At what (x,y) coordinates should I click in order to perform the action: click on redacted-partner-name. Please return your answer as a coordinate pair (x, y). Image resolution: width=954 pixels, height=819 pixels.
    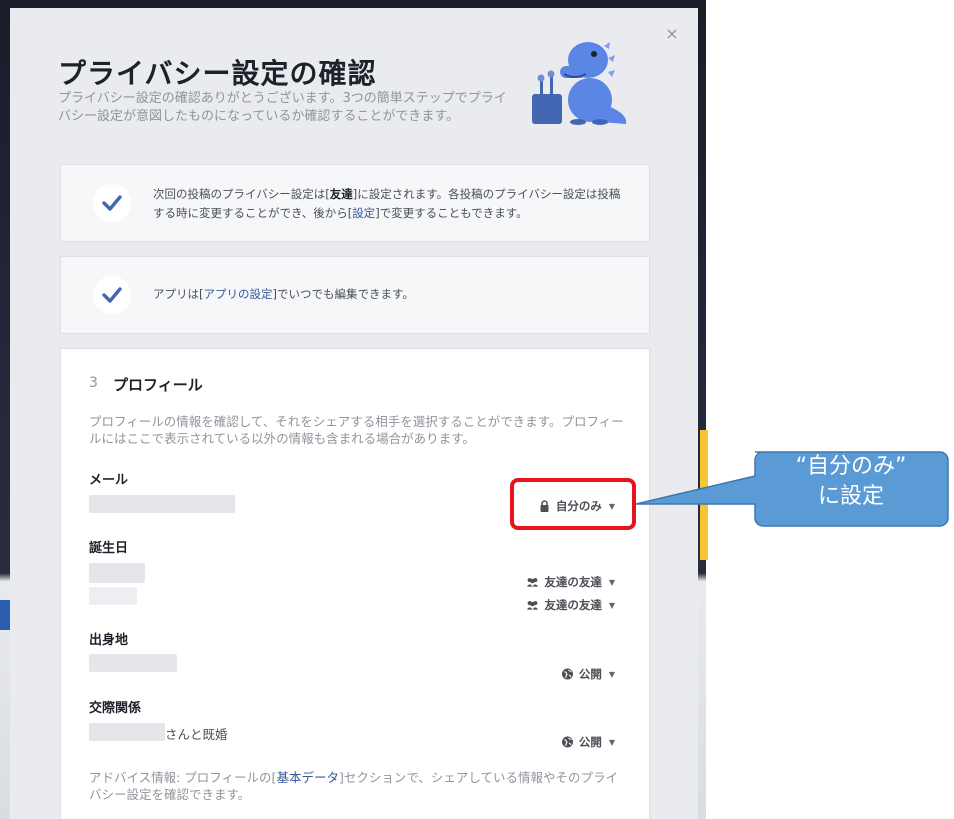
    Looking at the image, I should click on (127, 732).